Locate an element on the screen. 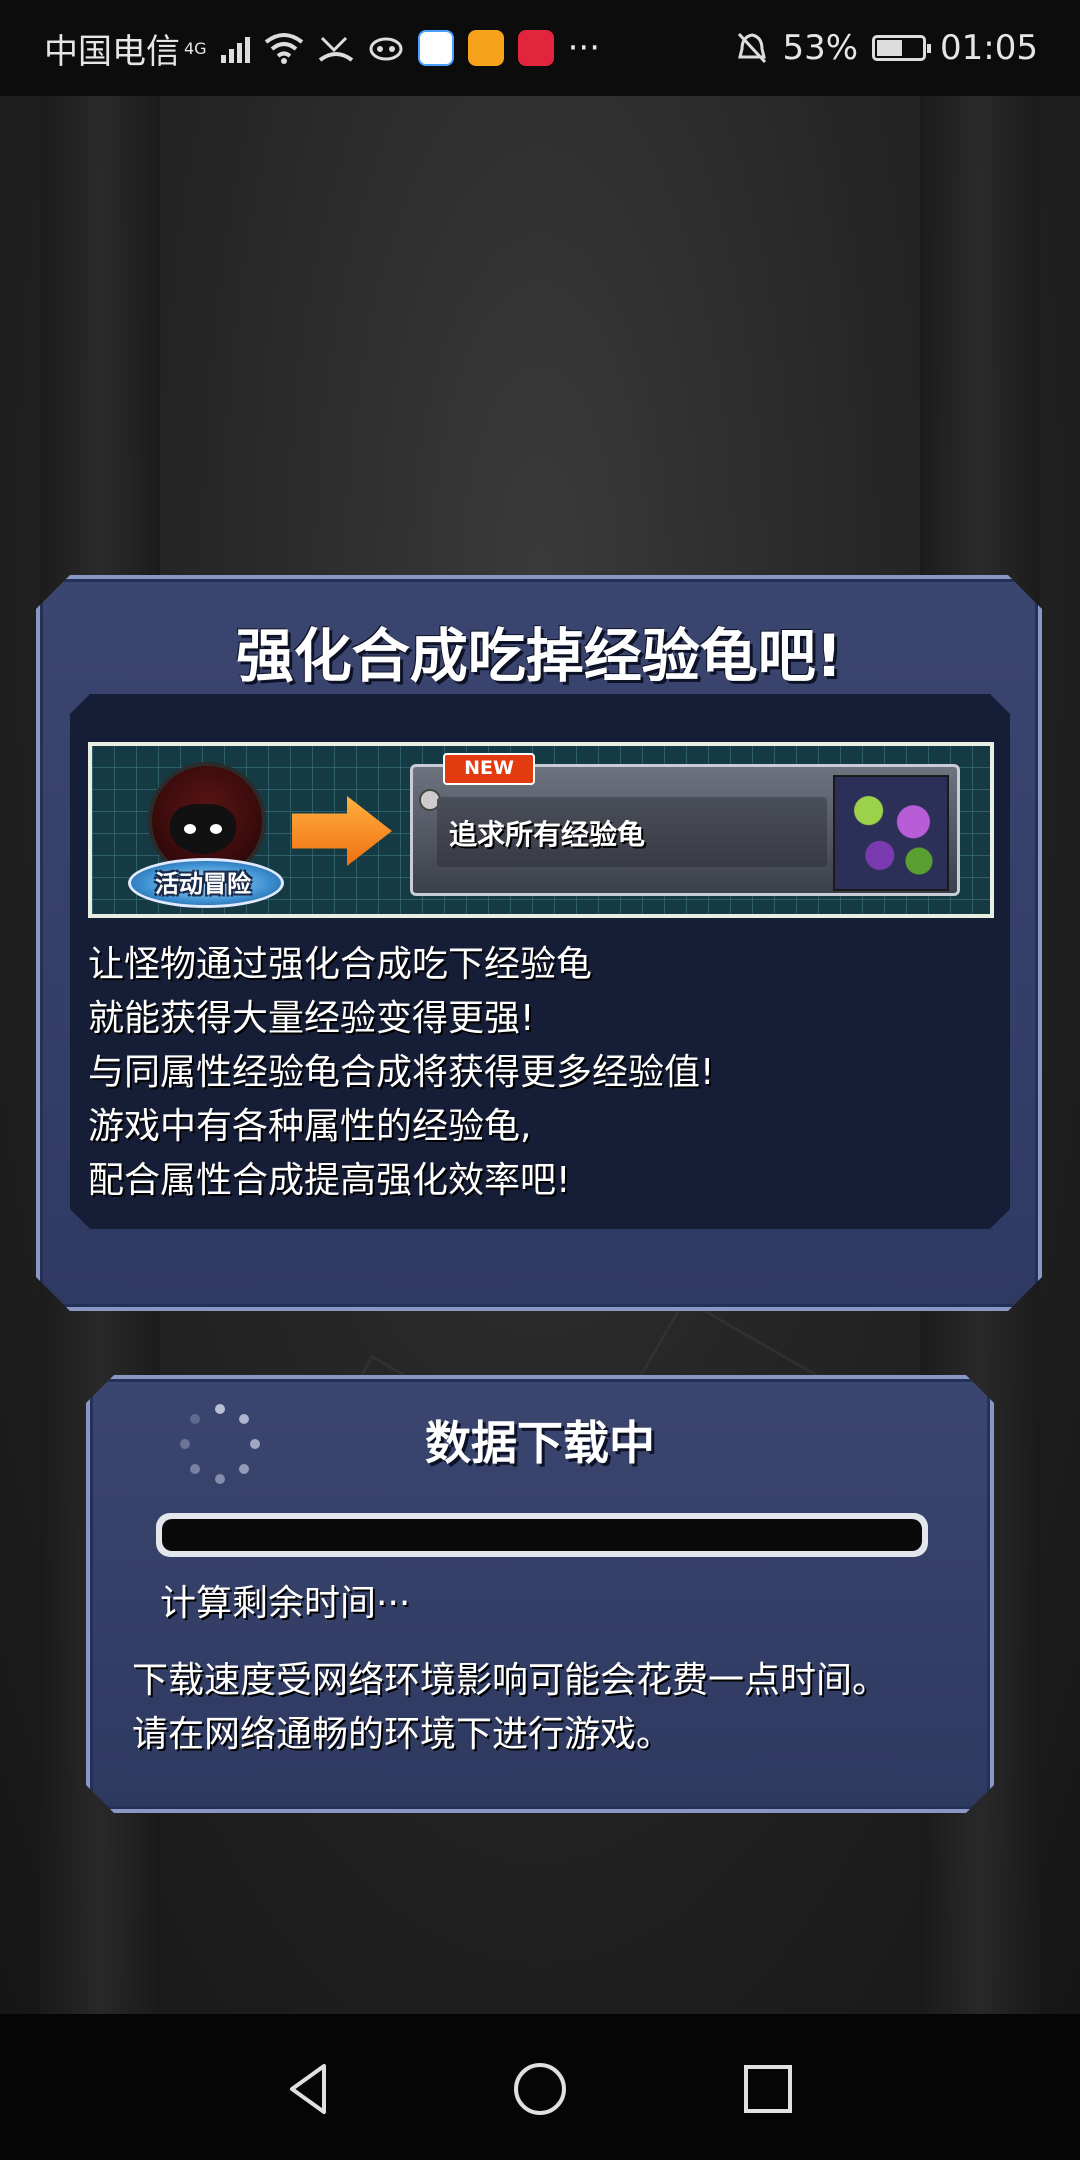 This screenshot has width=1080, height=2160. remaining-time-label: 计算剩余时间··· is located at coordinates (285, 1603).